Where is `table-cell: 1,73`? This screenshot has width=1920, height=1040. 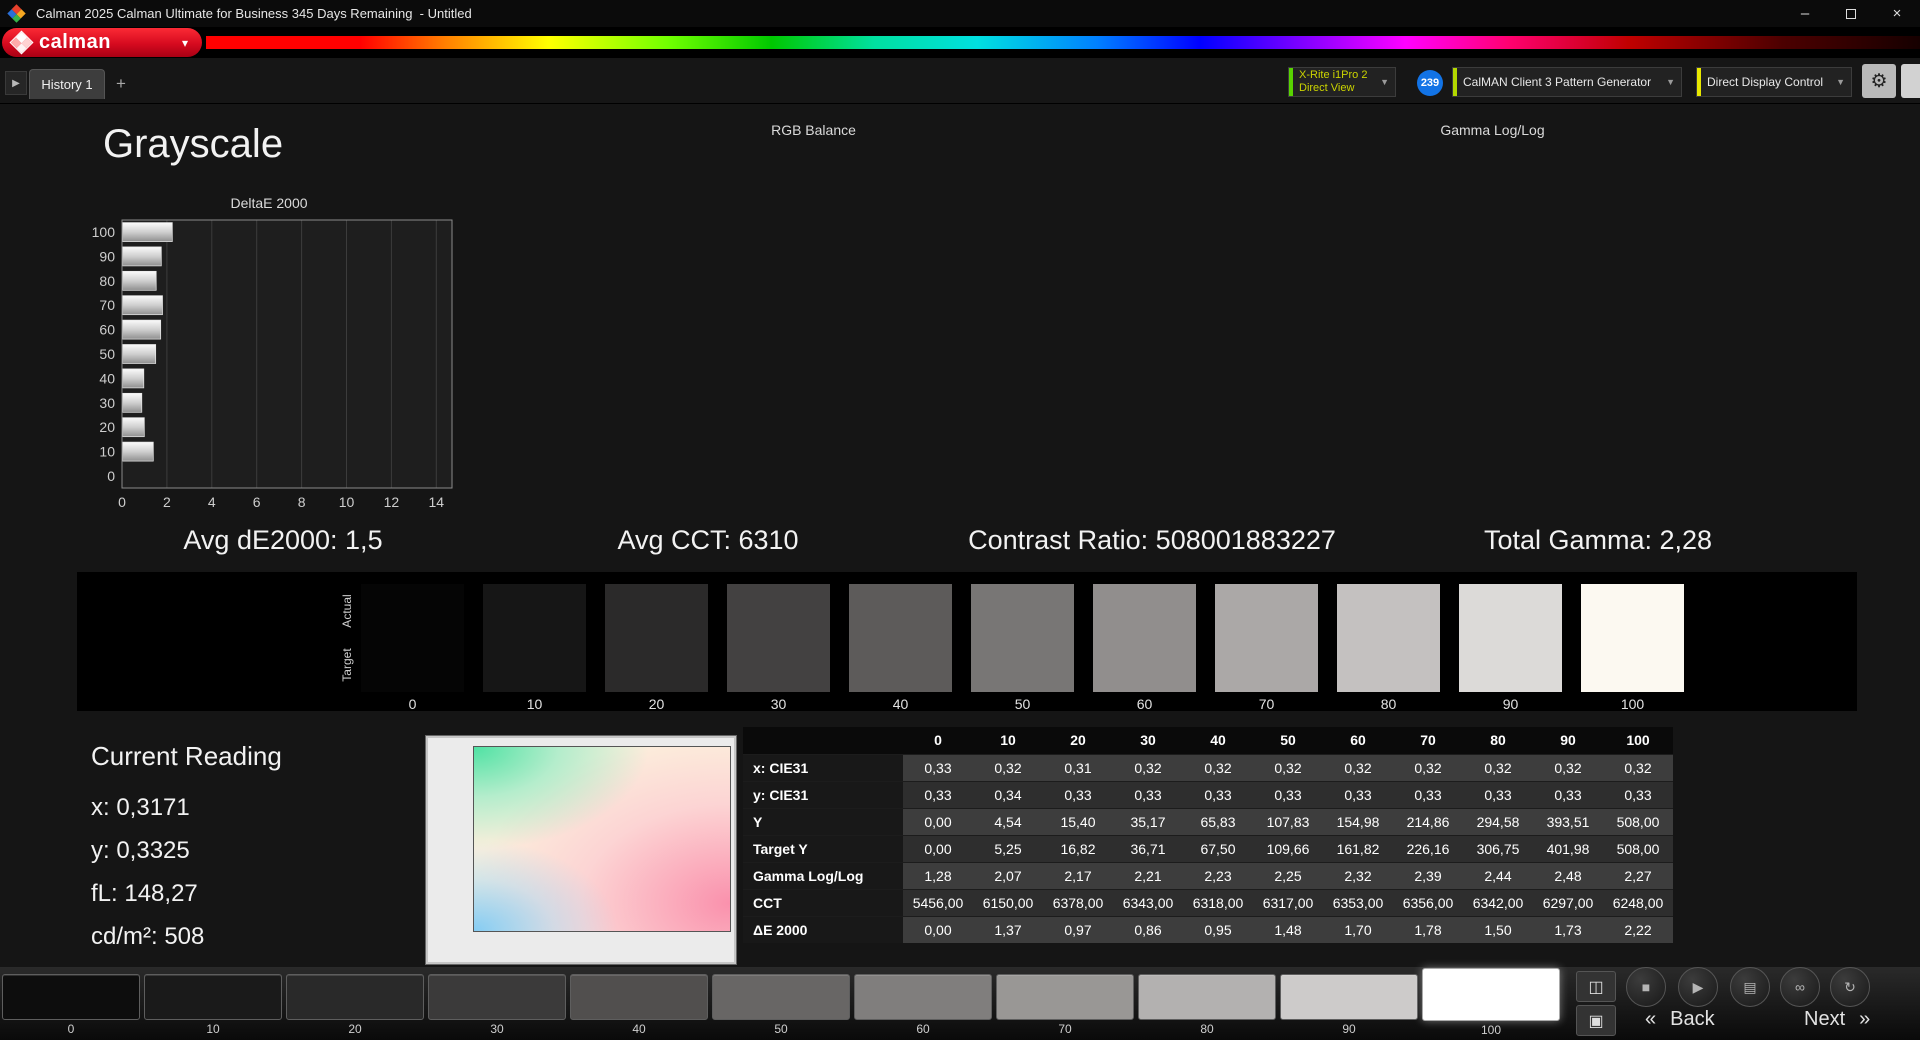 table-cell: 1,73 is located at coordinates (1568, 929).